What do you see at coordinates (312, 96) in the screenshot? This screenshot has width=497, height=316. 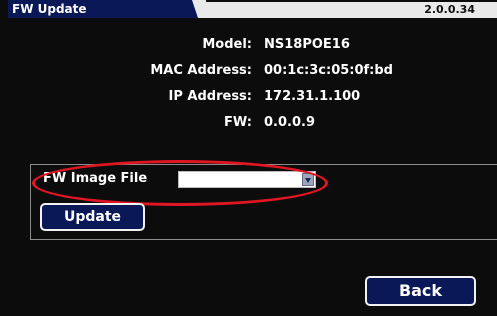 I see `ip-value: 172.31.1.100` at bounding box center [312, 96].